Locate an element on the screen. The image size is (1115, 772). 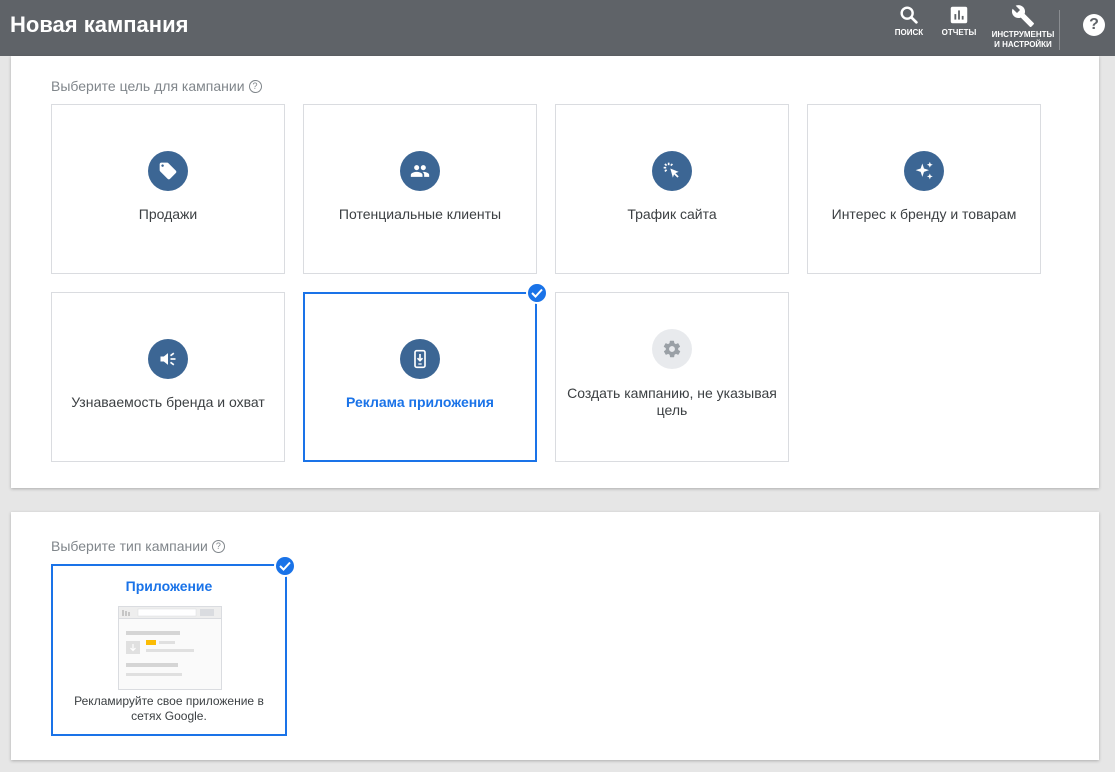
goal-label: Интерес к бренду и товарам is located at coordinates (924, 214).